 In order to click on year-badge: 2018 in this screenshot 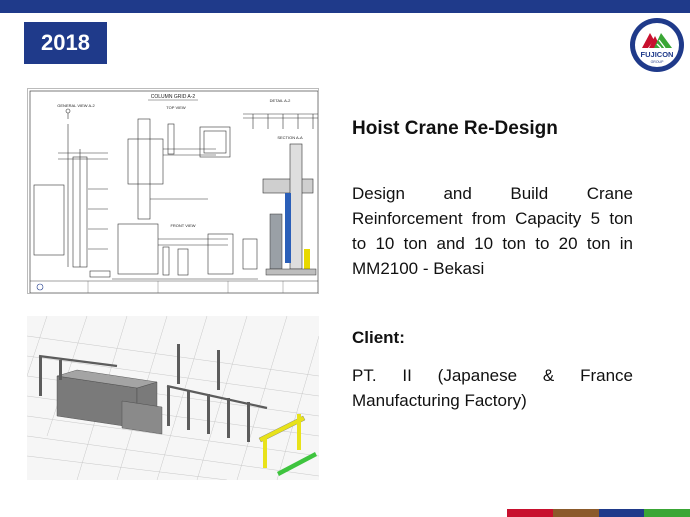, I will do `click(65, 43)`.